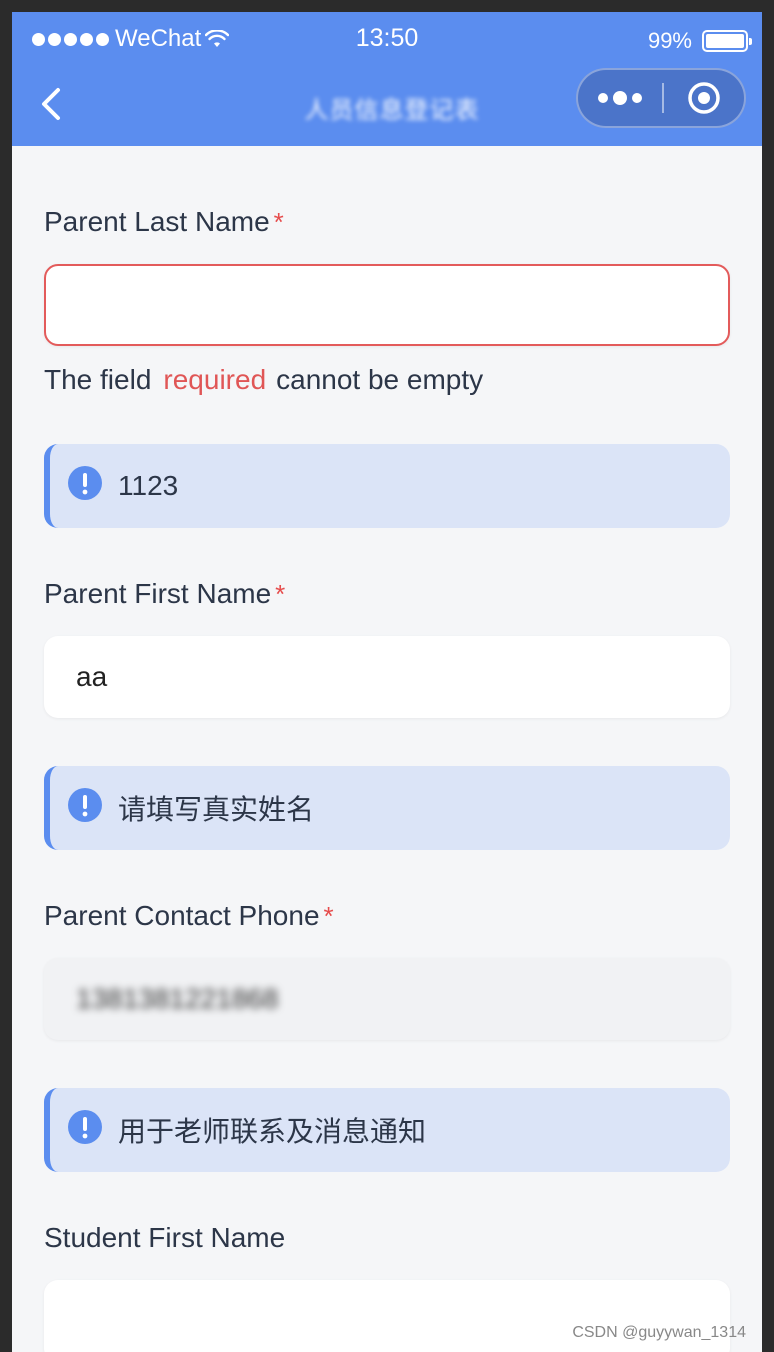  What do you see at coordinates (272, 1131) in the screenshot?
I see `notice-text: 用于老师联系及消息通知` at bounding box center [272, 1131].